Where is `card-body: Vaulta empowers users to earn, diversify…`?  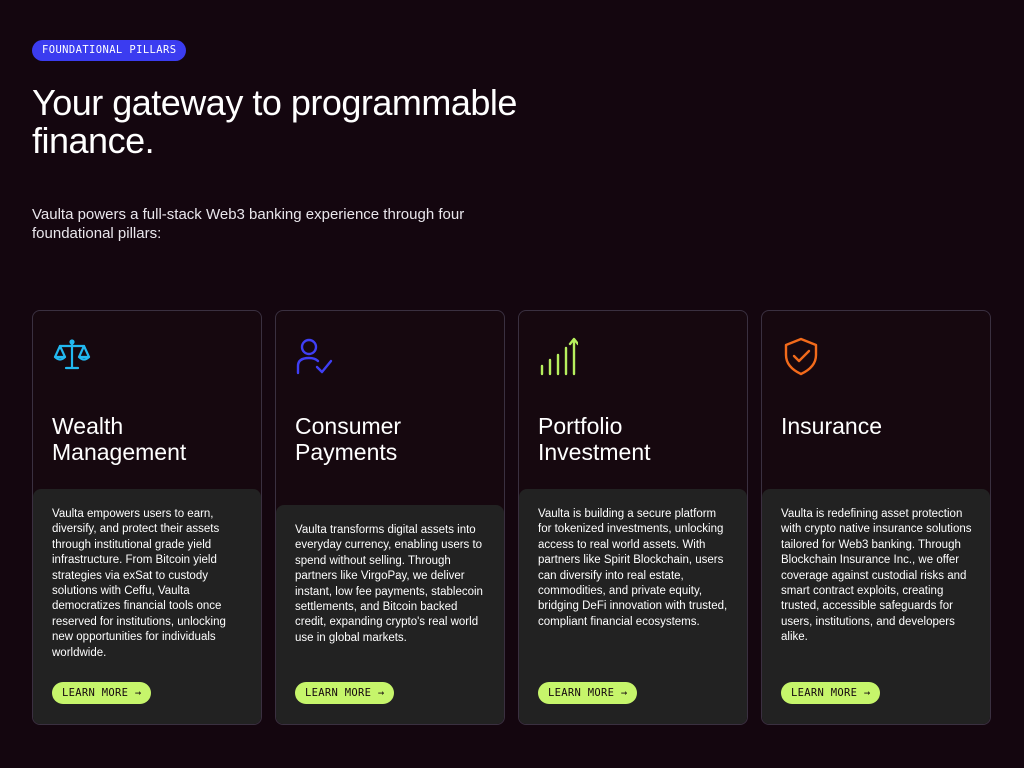
card-body: Vaulta empowers users to earn, diversify… is located at coordinates (147, 606).